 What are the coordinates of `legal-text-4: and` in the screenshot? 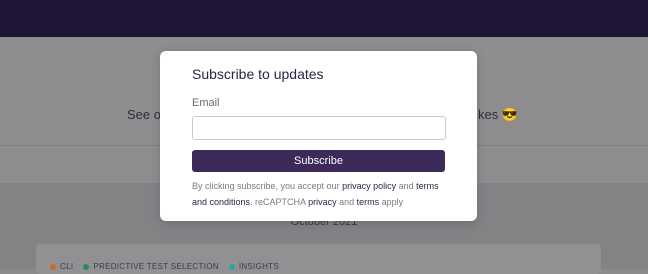 It's located at (346, 202).